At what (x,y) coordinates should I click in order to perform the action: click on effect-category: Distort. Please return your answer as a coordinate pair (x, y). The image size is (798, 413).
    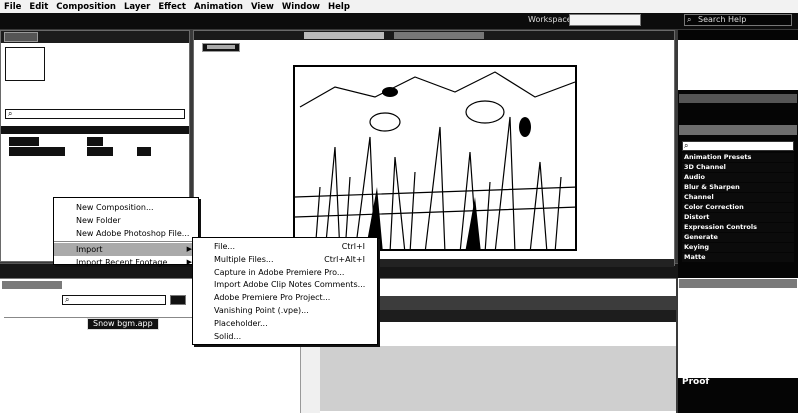
    Looking at the image, I should click on (738, 217).